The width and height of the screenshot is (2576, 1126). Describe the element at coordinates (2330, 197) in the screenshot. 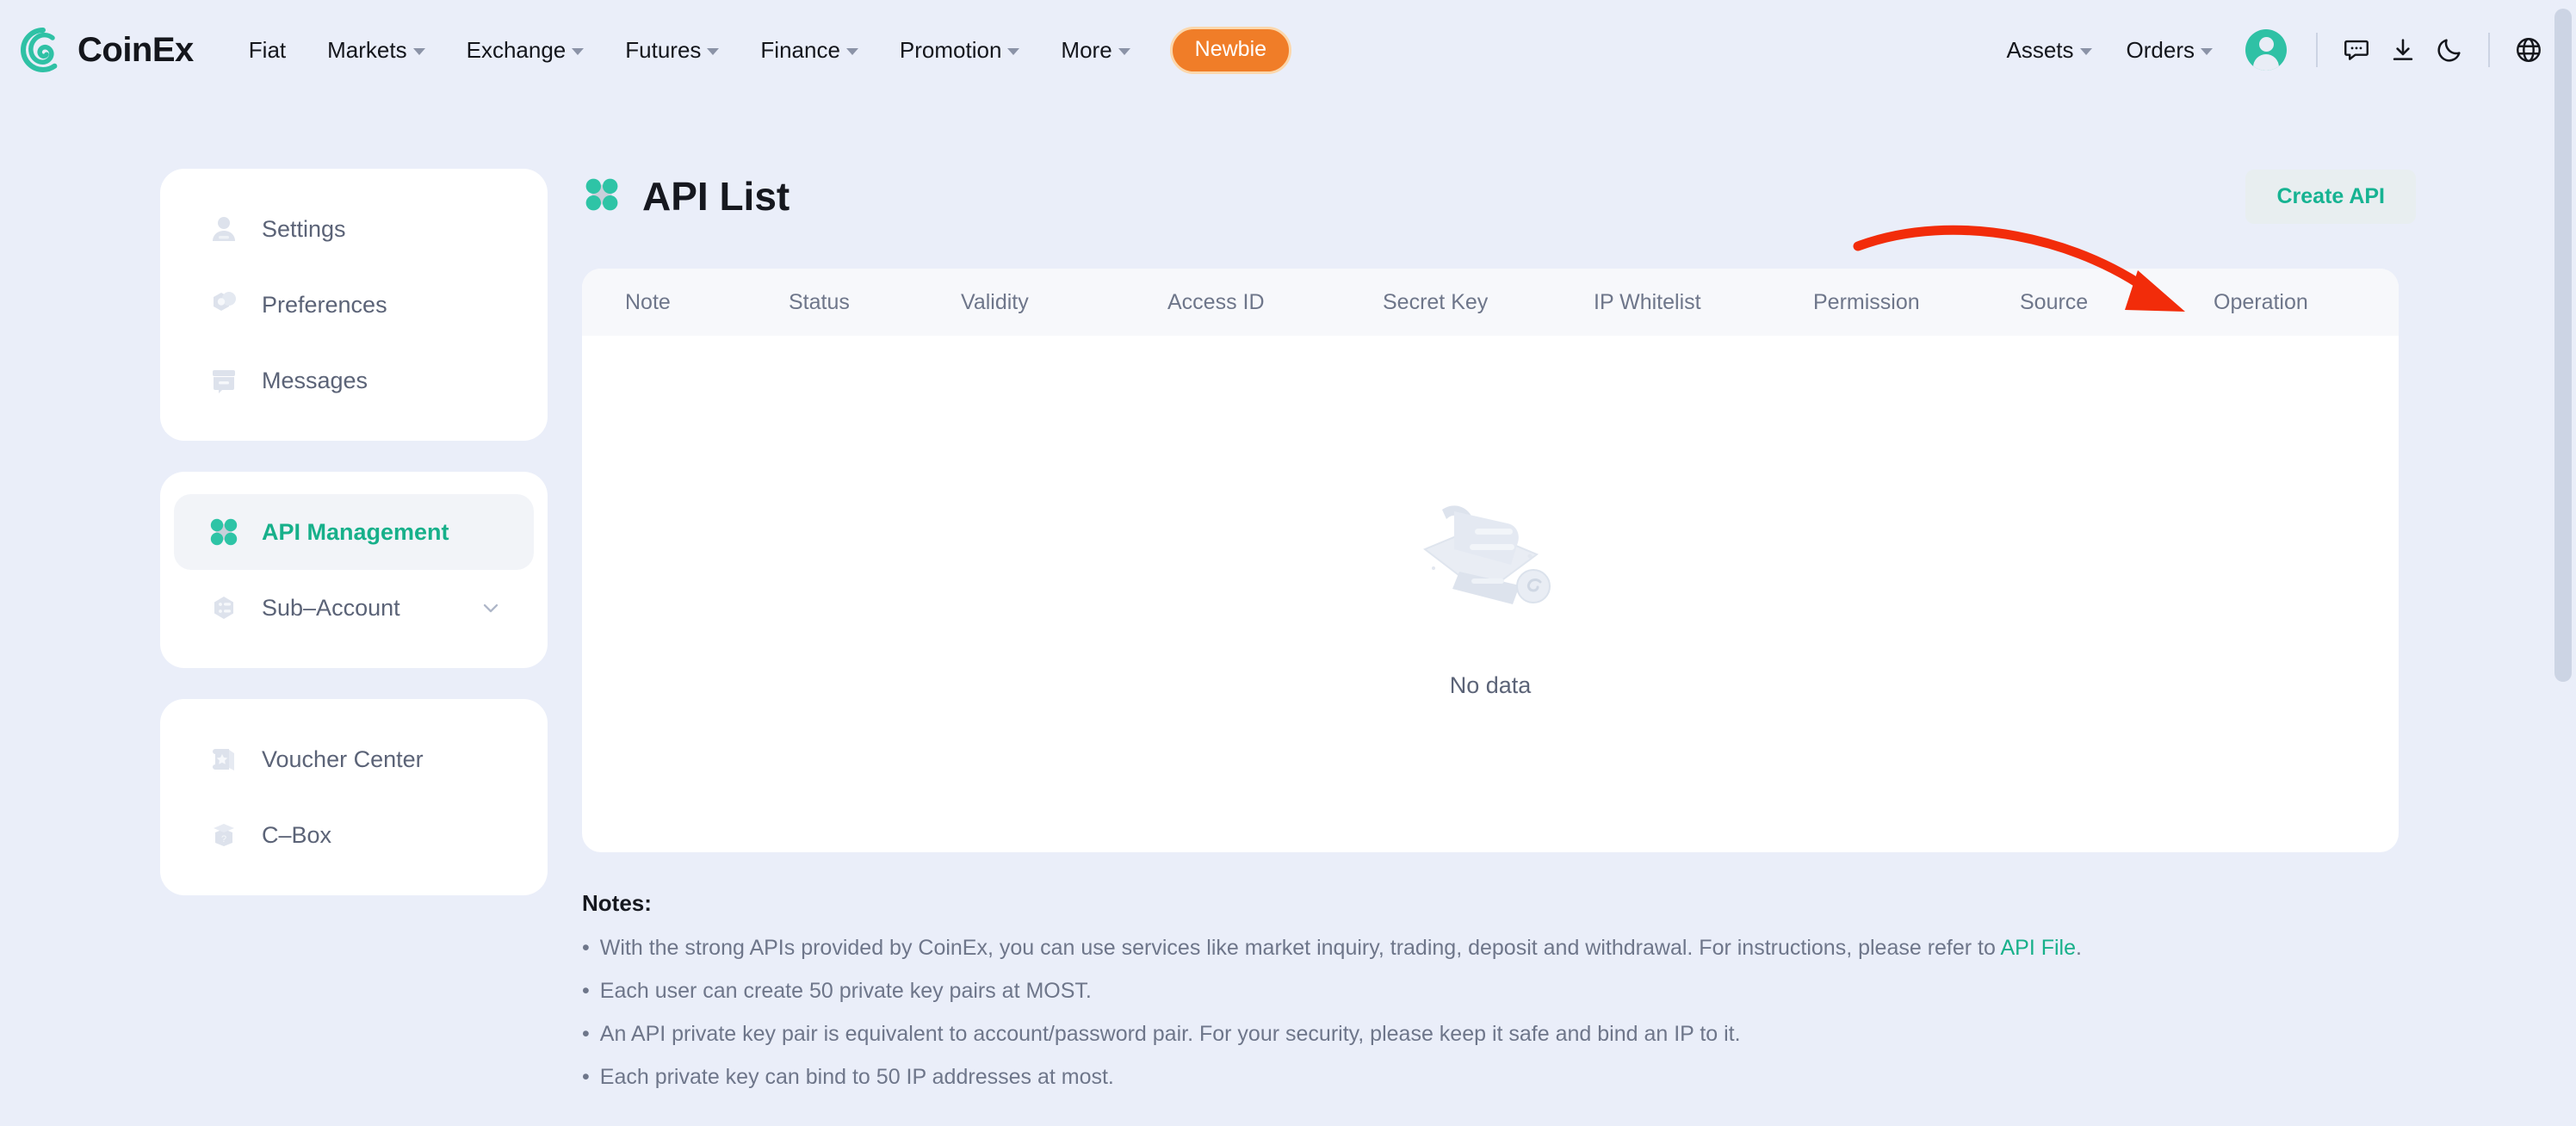

I see `create-api-button: Create API` at that location.